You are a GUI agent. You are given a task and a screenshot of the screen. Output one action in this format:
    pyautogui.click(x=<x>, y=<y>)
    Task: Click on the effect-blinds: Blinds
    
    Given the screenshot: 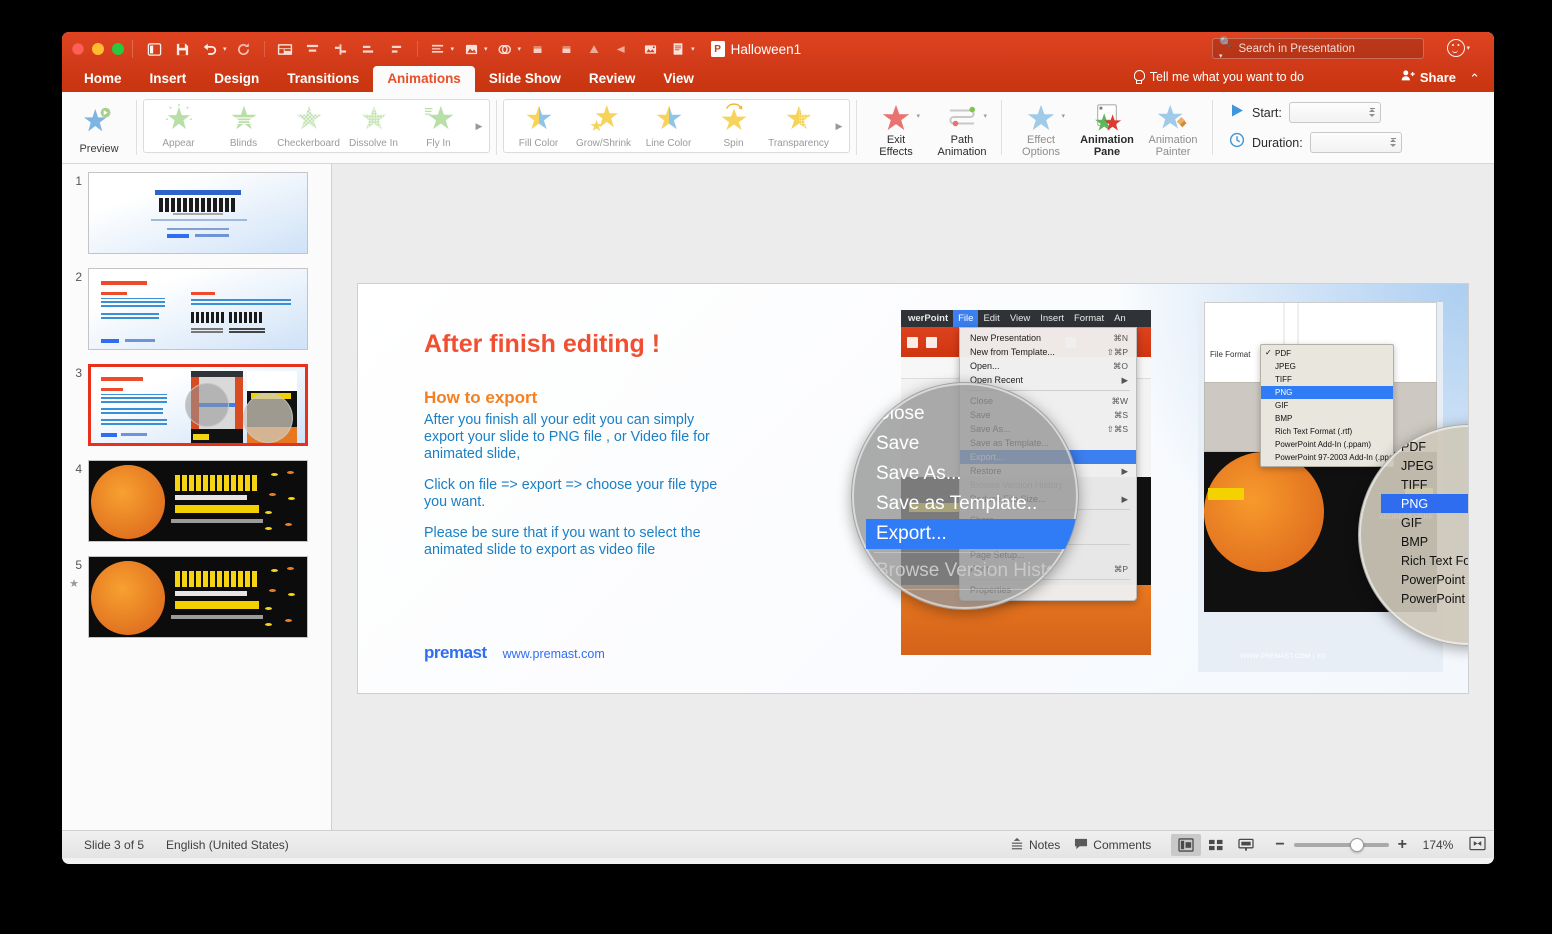 What is the action you would take?
    pyautogui.click(x=243, y=126)
    